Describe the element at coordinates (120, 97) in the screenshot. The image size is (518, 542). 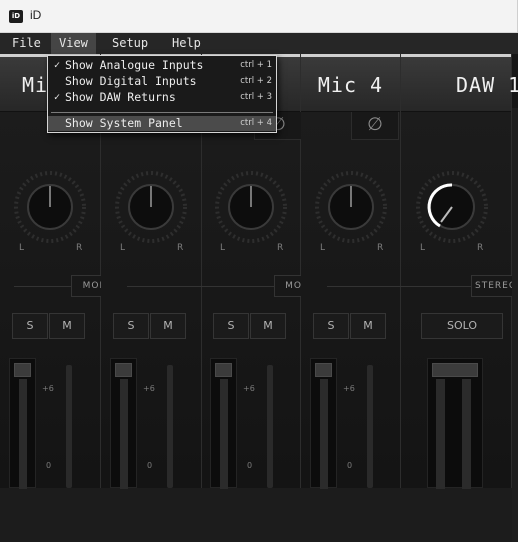
I see `menu-item-label: Show DAW Returns` at that location.